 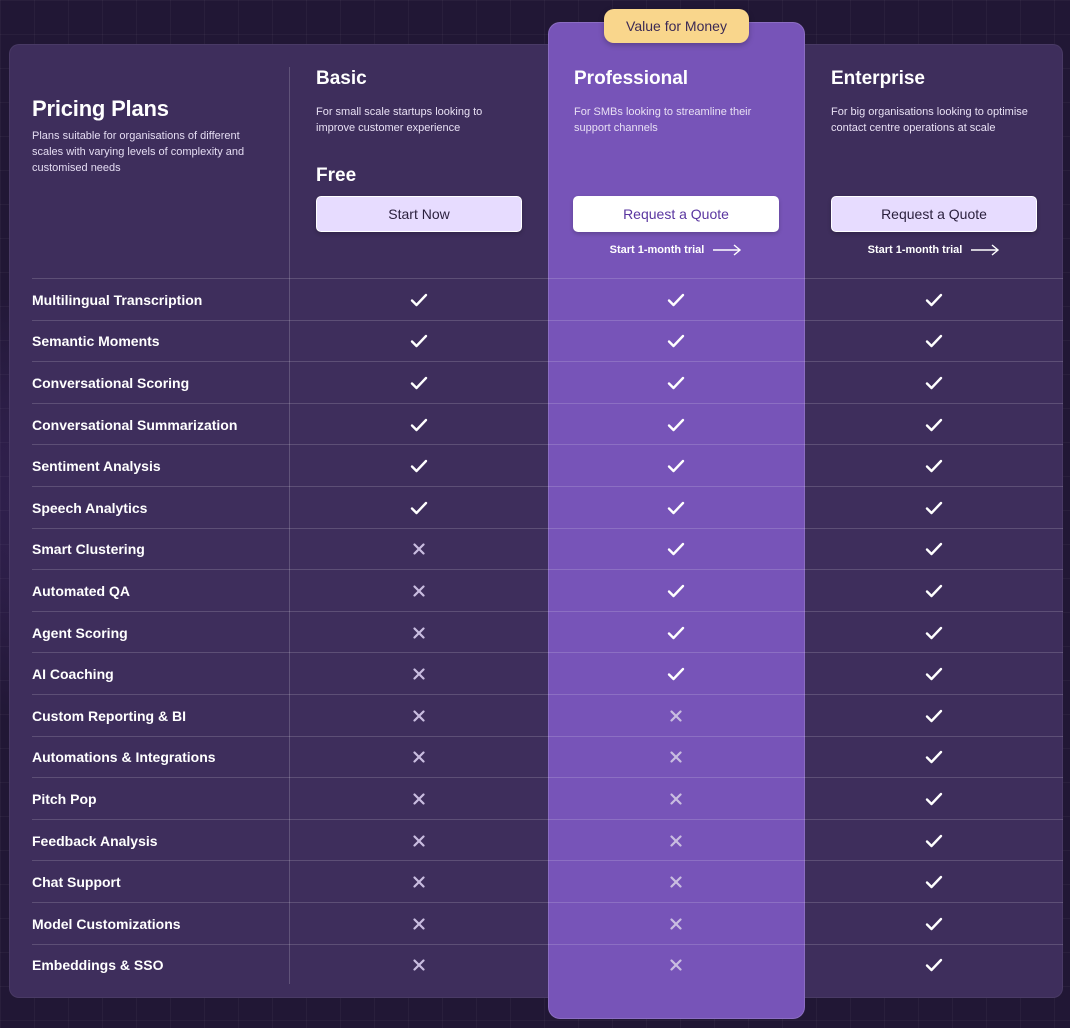 I want to click on feature-row: Model Customizations, so click(x=547, y=923).